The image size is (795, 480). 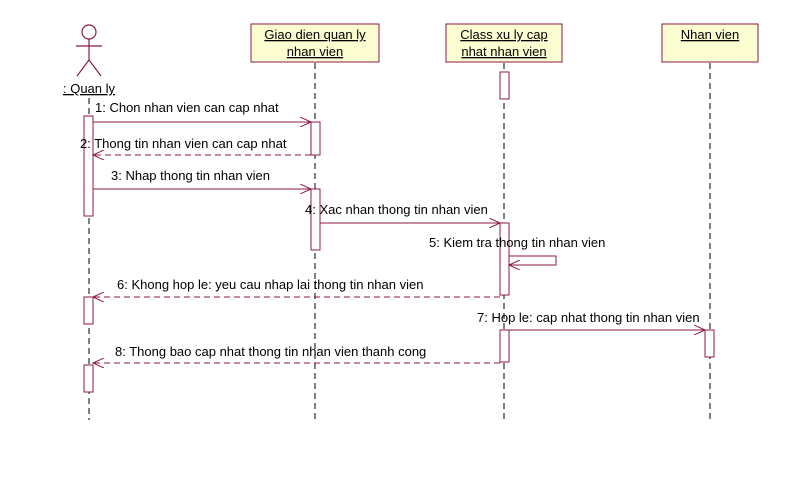 What do you see at coordinates (533, 260) in the screenshot?
I see `self-call-arrow` at bounding box center [533, 260].